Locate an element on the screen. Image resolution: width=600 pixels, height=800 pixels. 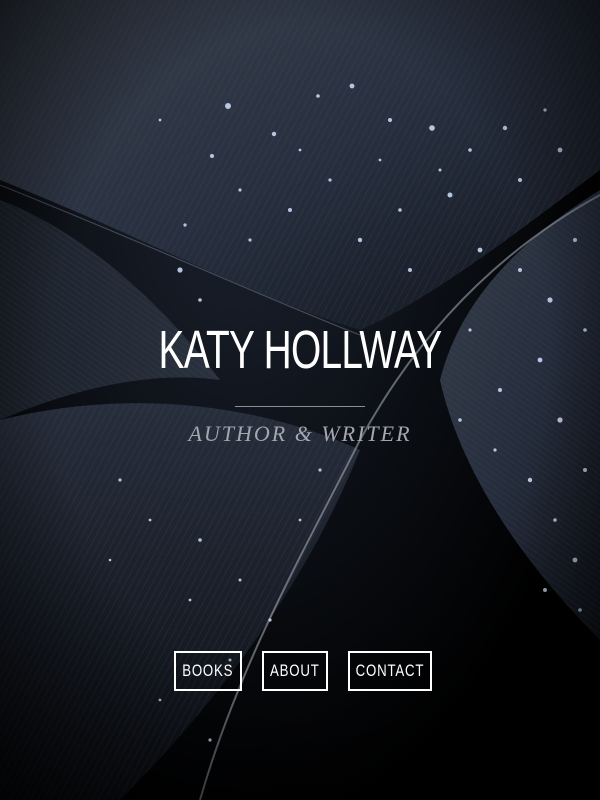
contact-button-label: CONTACT is located at coordinates (389, 670).